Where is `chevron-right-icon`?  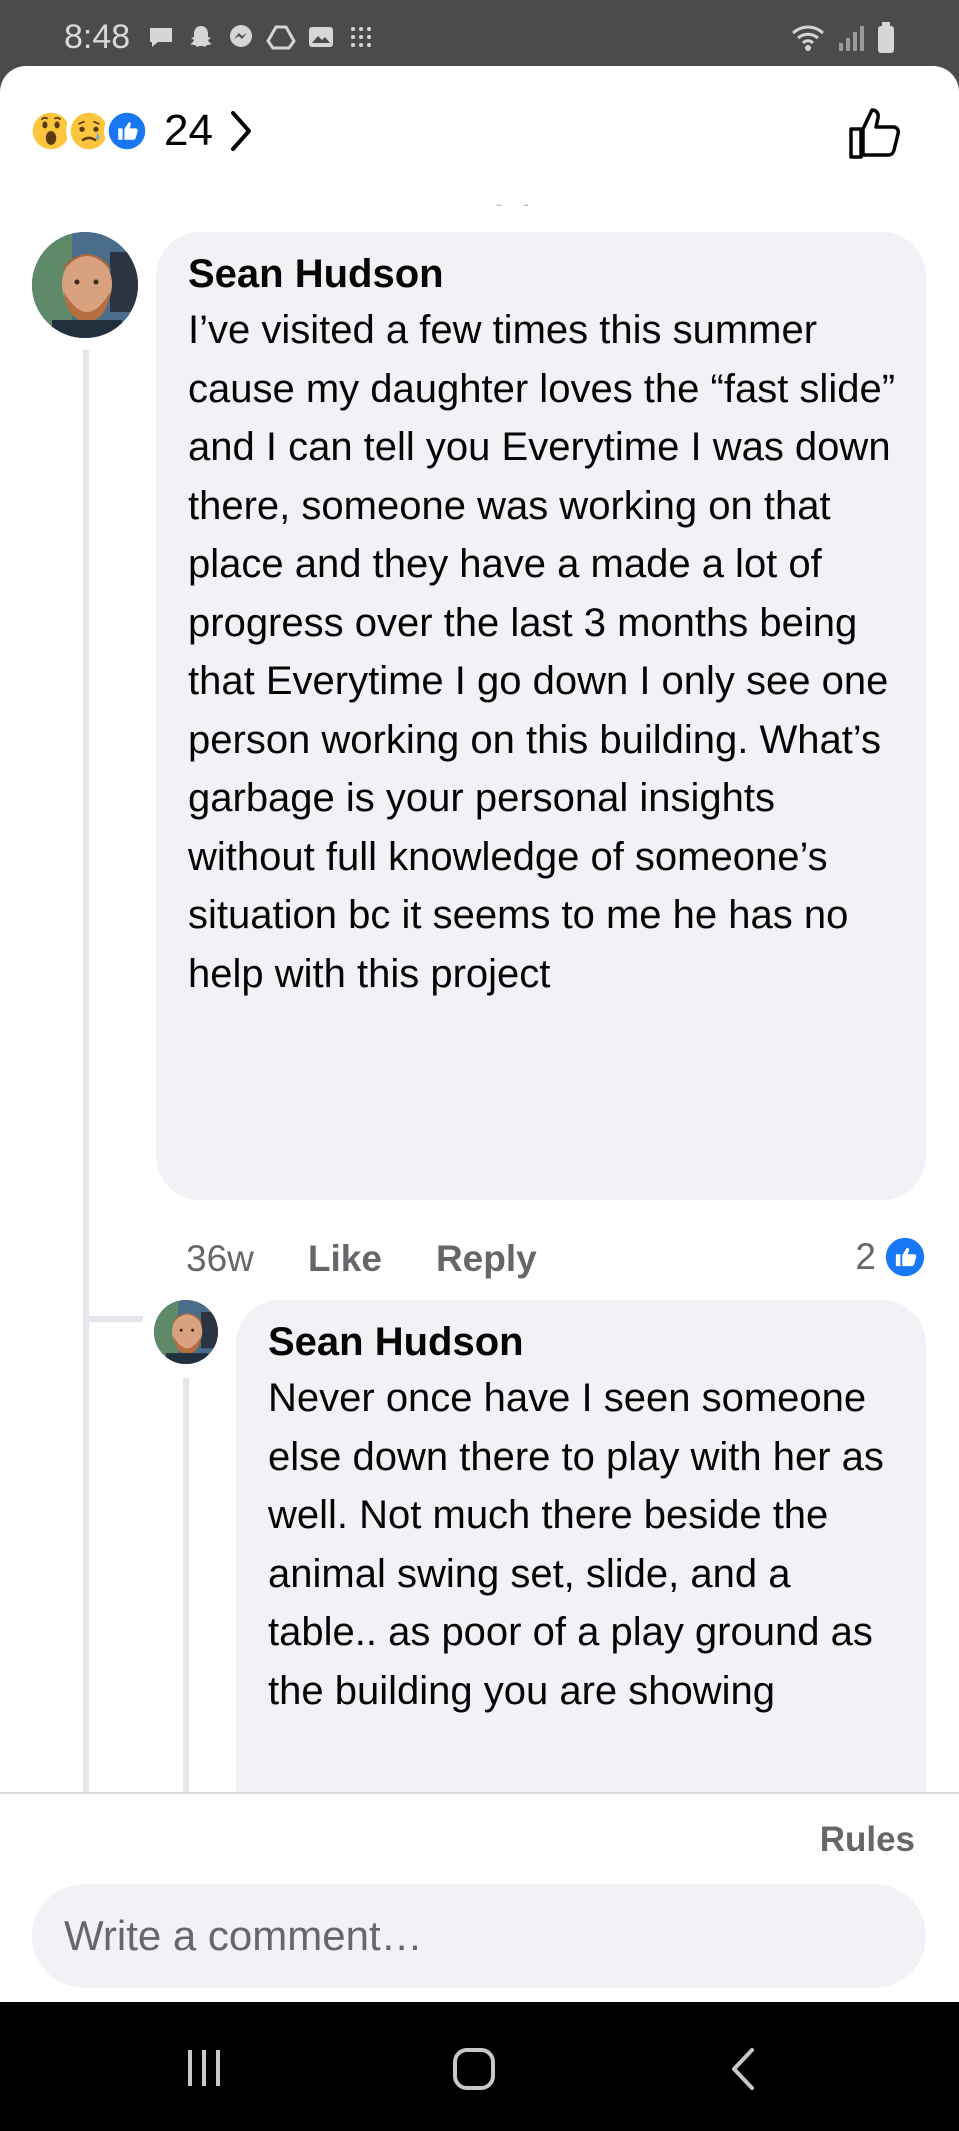 chevron-right-icon is located at coordinates (240, 131).